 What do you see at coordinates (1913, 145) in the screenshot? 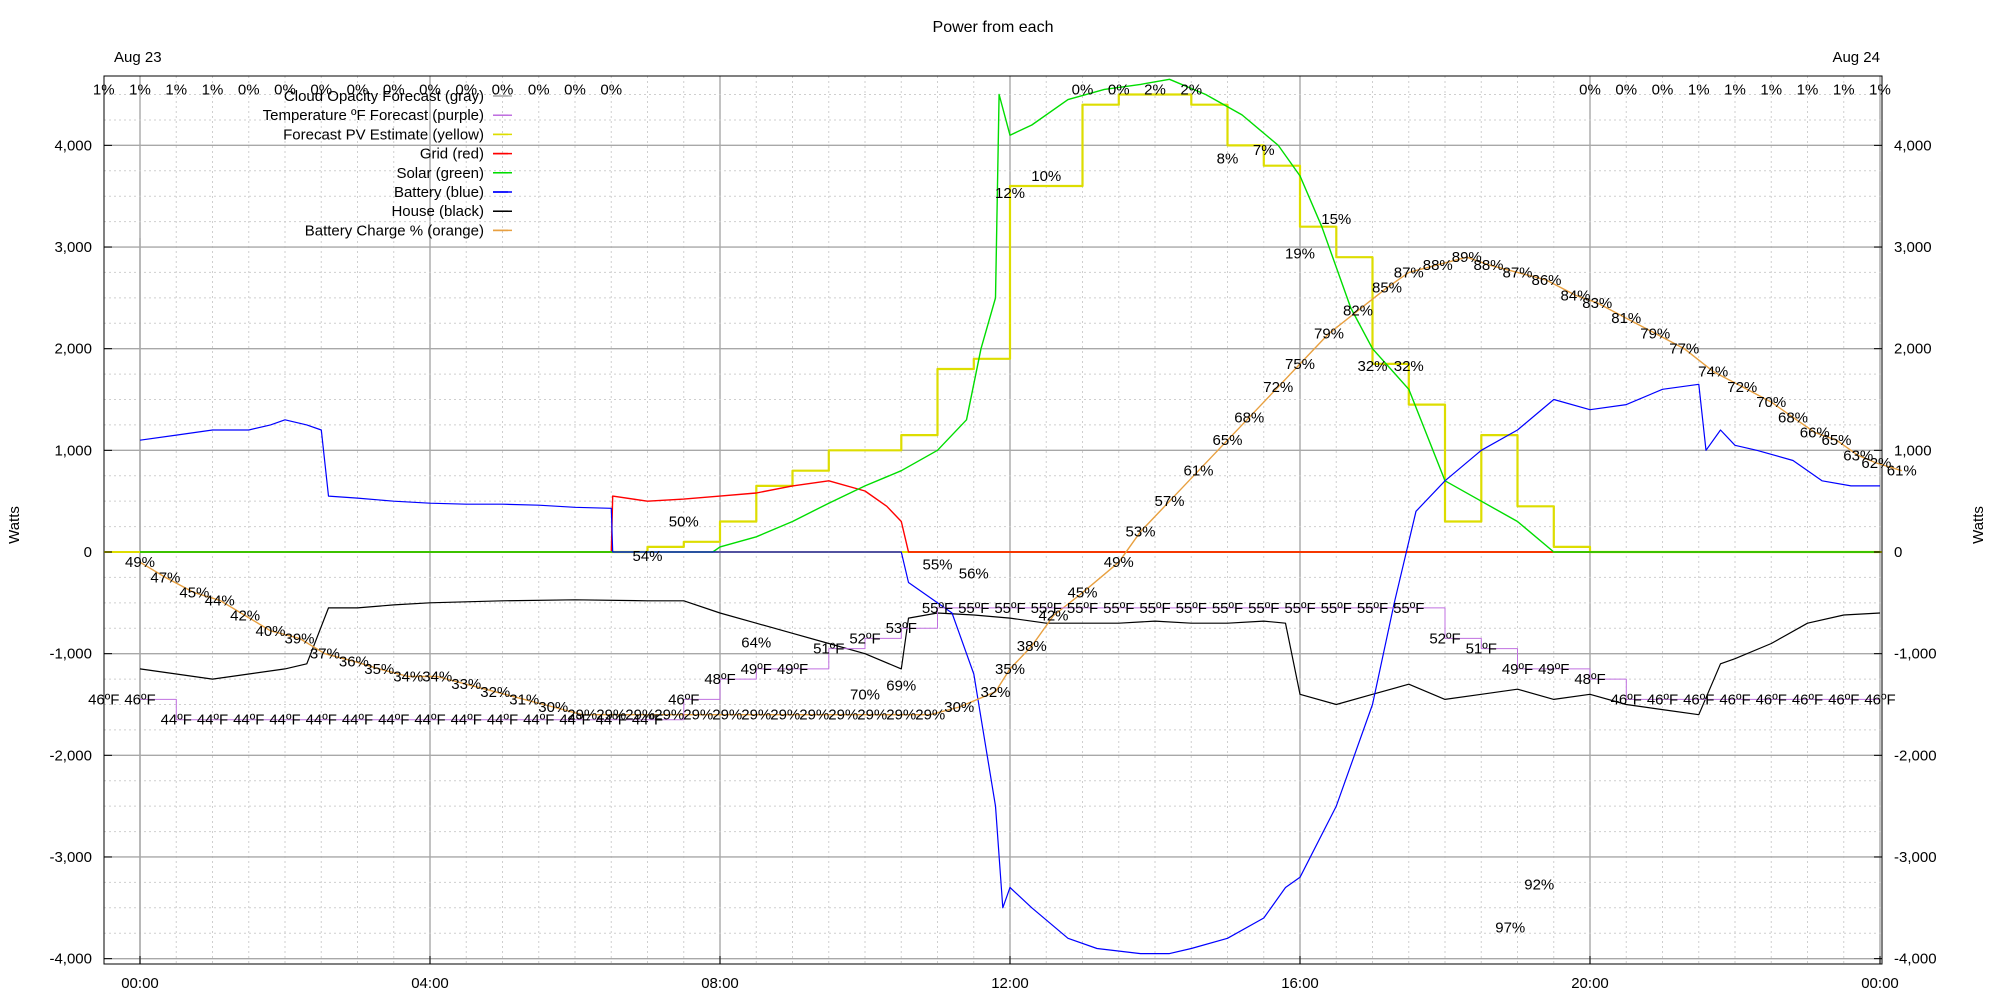
I see `y-tick-label-right: 4,000` at bounding box center [1913, 145].